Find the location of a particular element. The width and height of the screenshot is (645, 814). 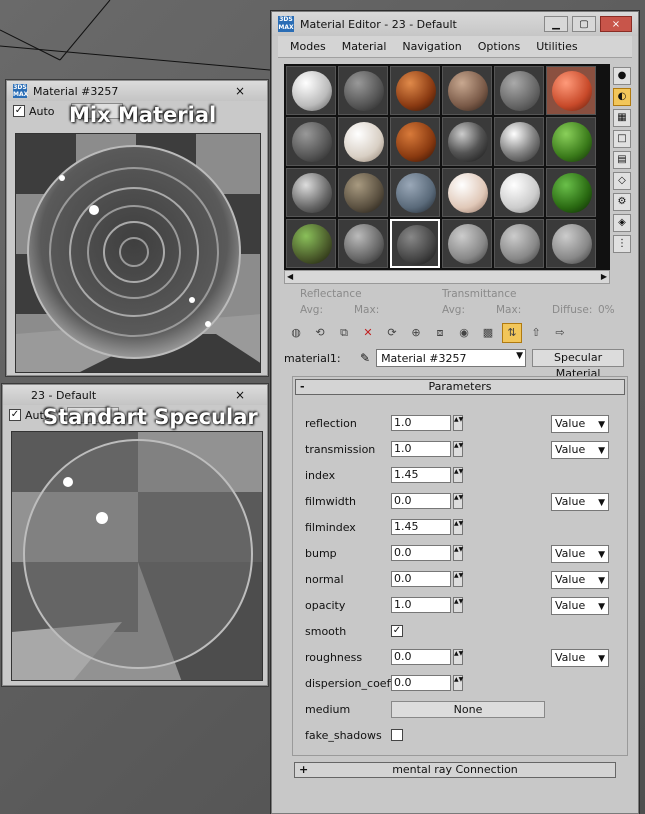

filmindex-spinner: 1.45 is located at coordinates (421, 527).